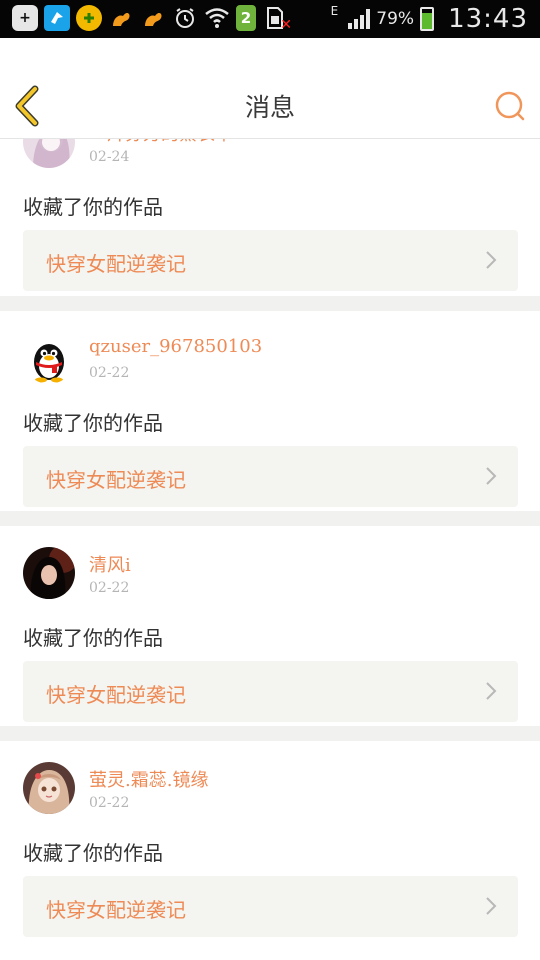 Image resolution: width=540 pixels, height=960 pixels. What do you see at coordinates (25, 18) in the screenshot?
I see `plus-icon: +` at bounding box center [25, 18].